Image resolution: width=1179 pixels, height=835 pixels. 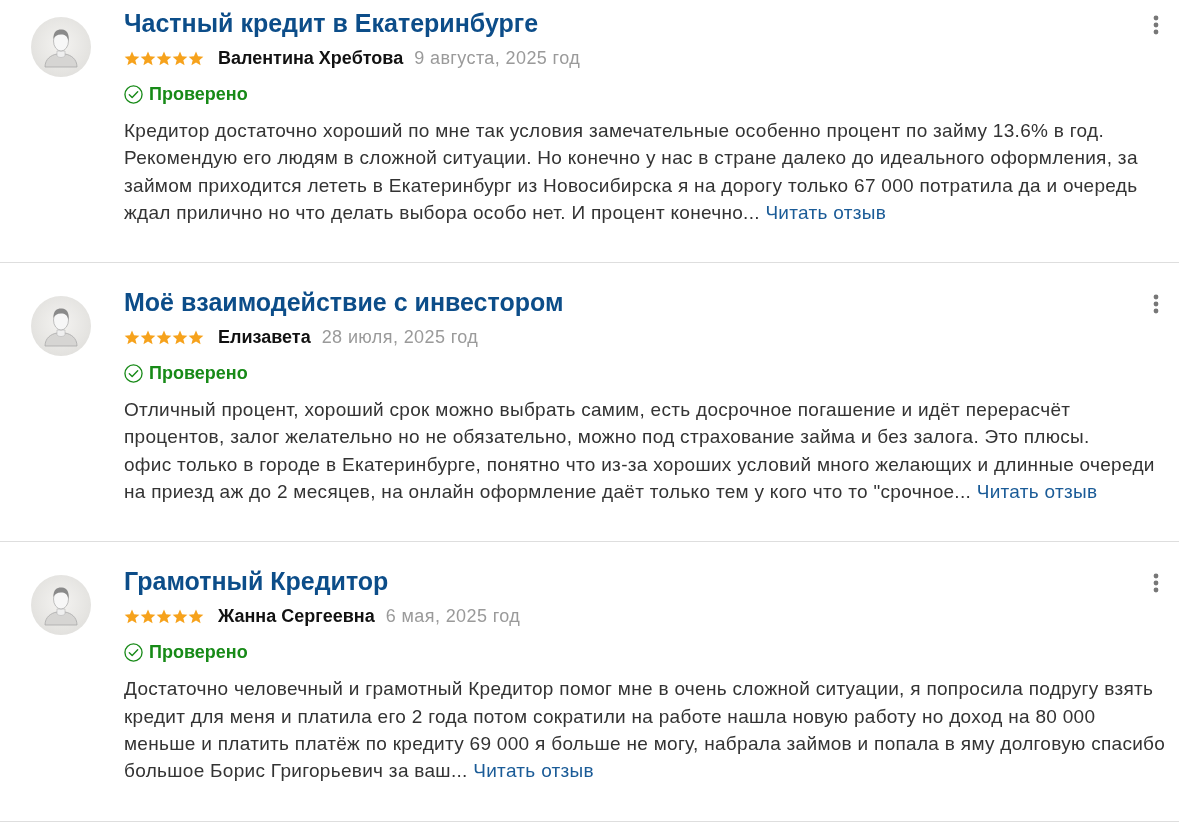 I want to click on review-text: Отличный процент, хороший срок можно выбрать самим, есть досрочное погашение и идёт перерасчёт процентов, залог желательно но не обязательно, можно под страхование займа и без залога. Это плюсы. офис только в городе в Екатеринбурге, понятно что из-за хороших условий много желающих и длинные очереди на приезд аж до 2 месяцев, на онлайн оформление даёт только тем у кого что то "срочное... Читать отзыв, so click(x=640, y=451).